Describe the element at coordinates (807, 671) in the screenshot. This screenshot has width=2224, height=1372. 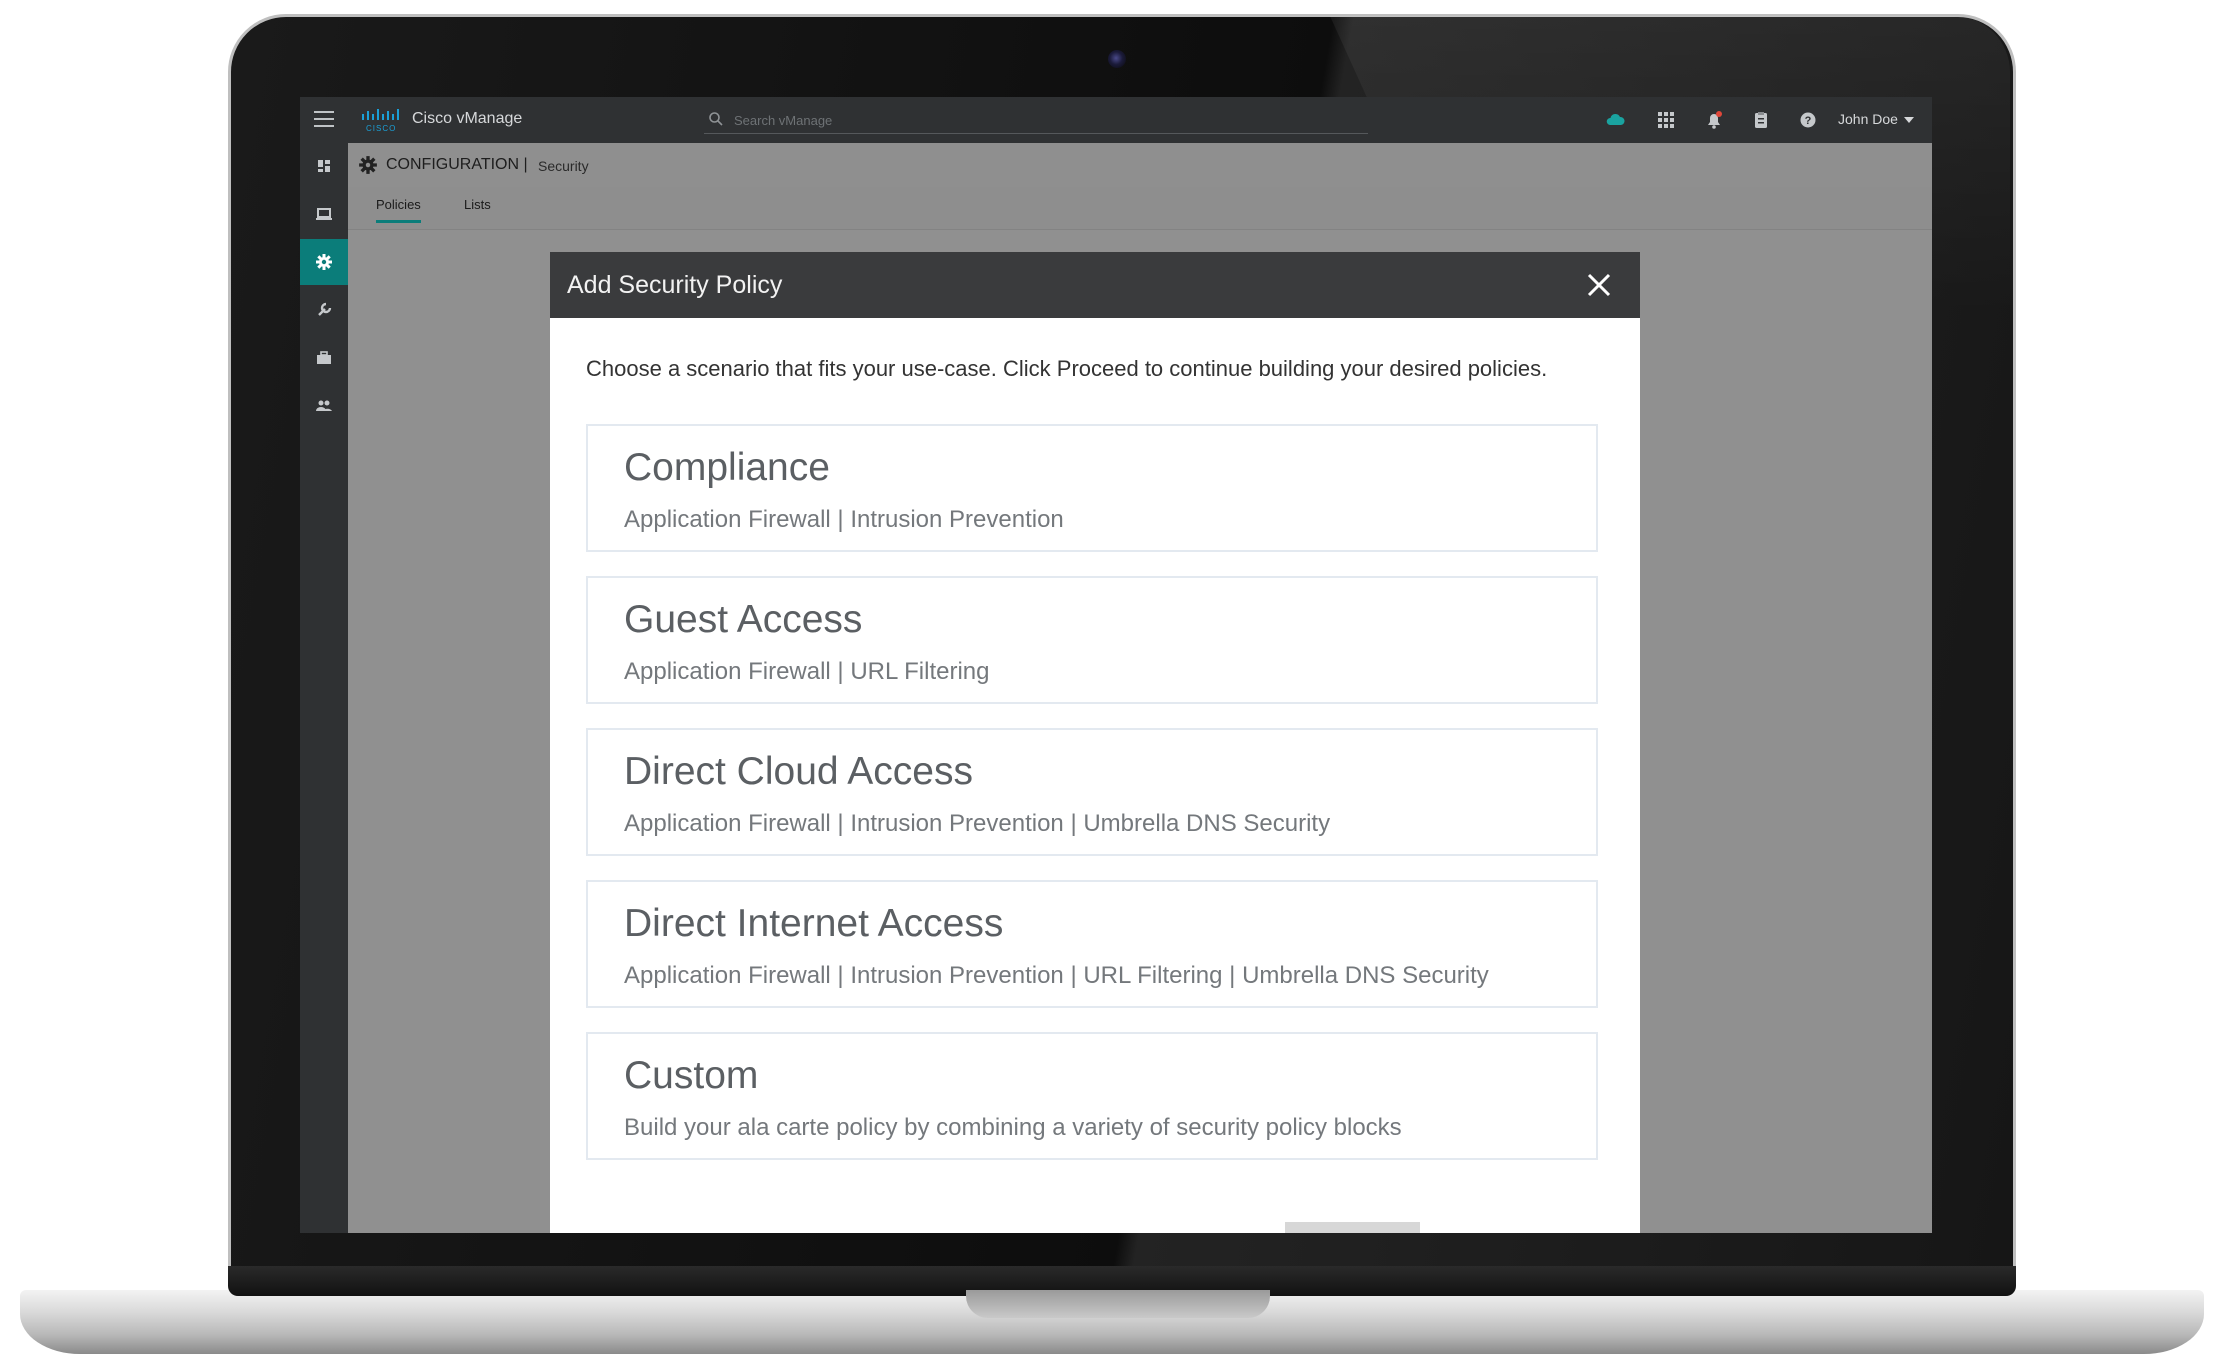
I see `scenario-description: Application Firewall | URL Filtering` at that location.